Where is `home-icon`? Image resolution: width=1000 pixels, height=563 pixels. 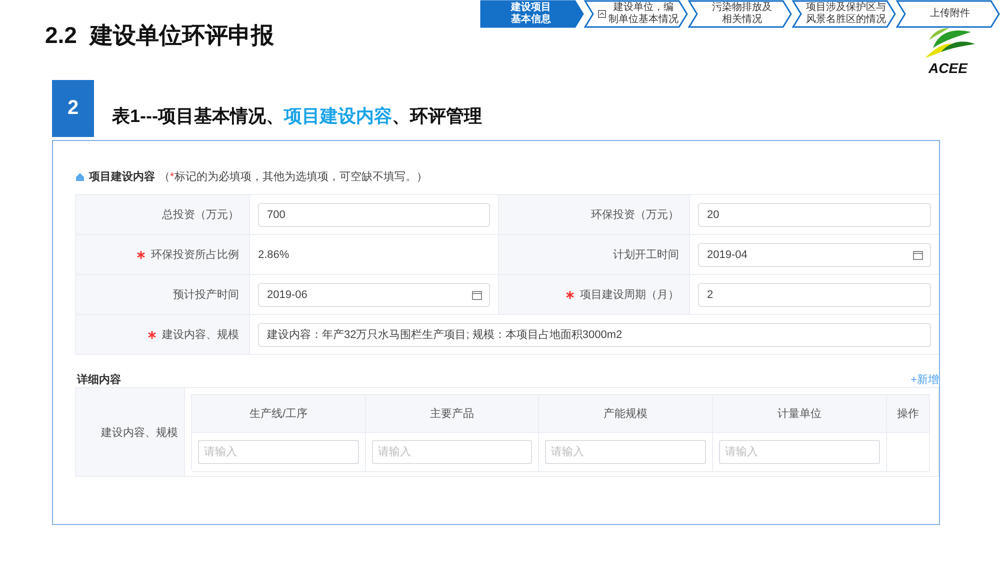 home-icon is located at coordinates (80, 177).